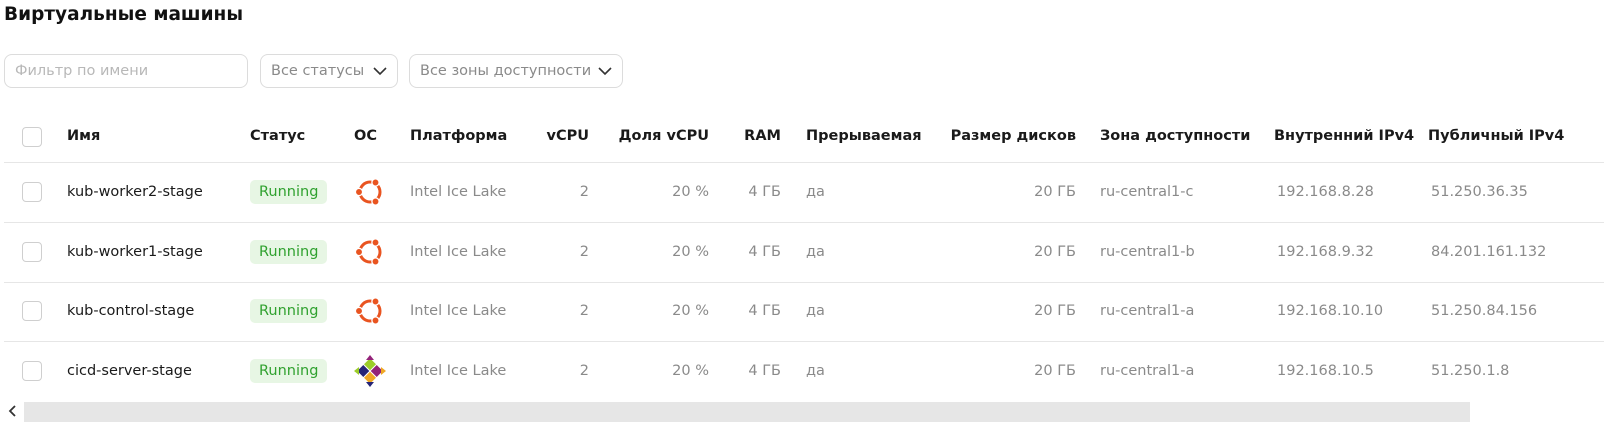 This screenshot has height=448, width=1604. I want to click on public-ipv4-cell: 51.250.84.156, so click(1484, 311).